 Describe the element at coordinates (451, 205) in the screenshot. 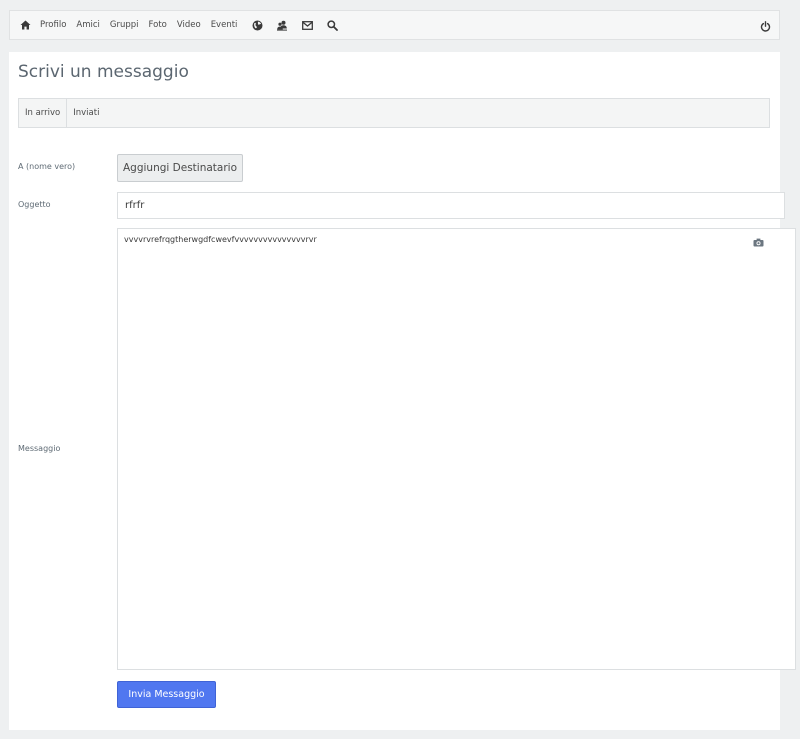

I see `subject-input` at that location.